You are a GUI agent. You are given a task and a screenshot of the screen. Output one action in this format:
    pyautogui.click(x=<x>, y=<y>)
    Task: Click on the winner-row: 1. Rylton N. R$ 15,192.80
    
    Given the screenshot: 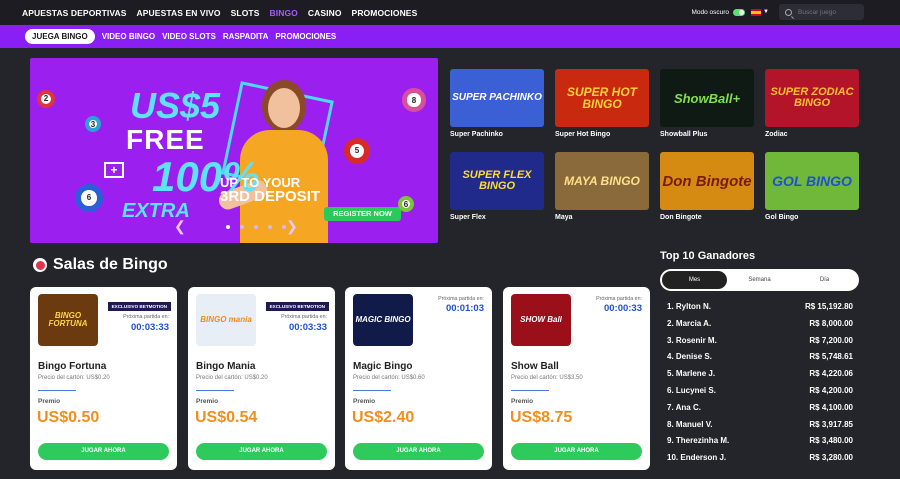 What is the action you would take?
    pyautogui.click(x=760, y=310)
    